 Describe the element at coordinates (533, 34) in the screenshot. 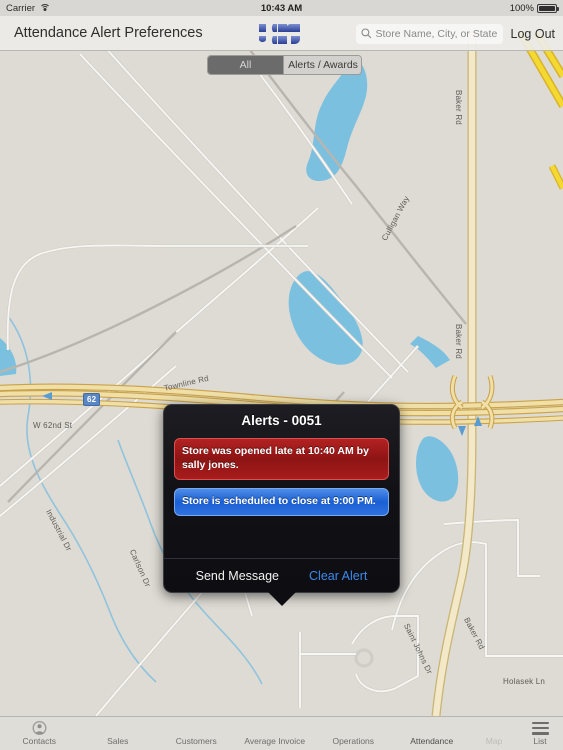

I see `logout-button: Log Out` at that location.